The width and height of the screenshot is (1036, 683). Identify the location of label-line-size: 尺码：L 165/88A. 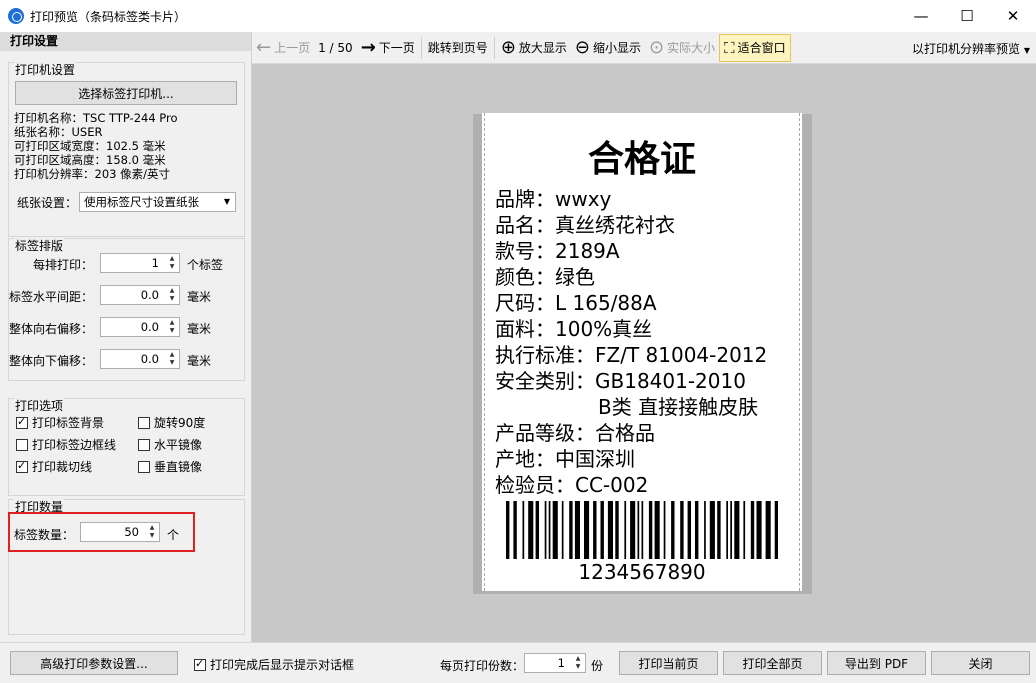
(576, 303).